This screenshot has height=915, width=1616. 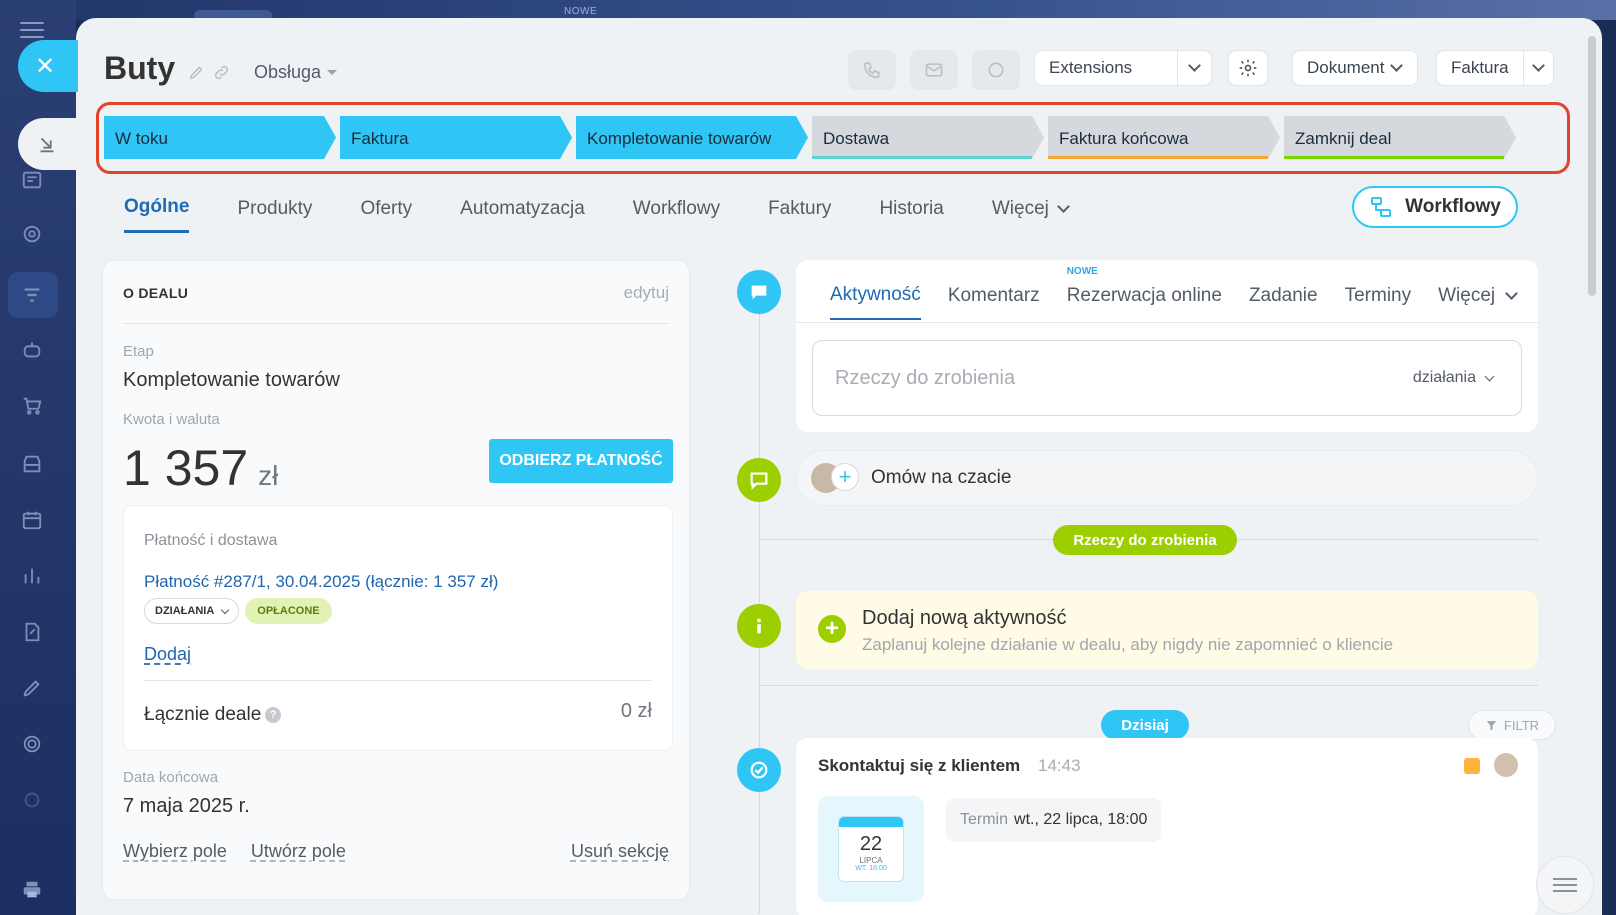 I want to click on chat-button, so click(x=996, y=70).